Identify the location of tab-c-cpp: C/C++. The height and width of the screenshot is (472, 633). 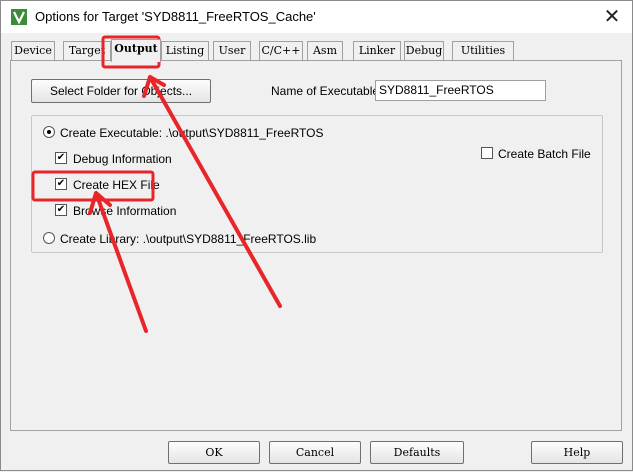
(281, 51).